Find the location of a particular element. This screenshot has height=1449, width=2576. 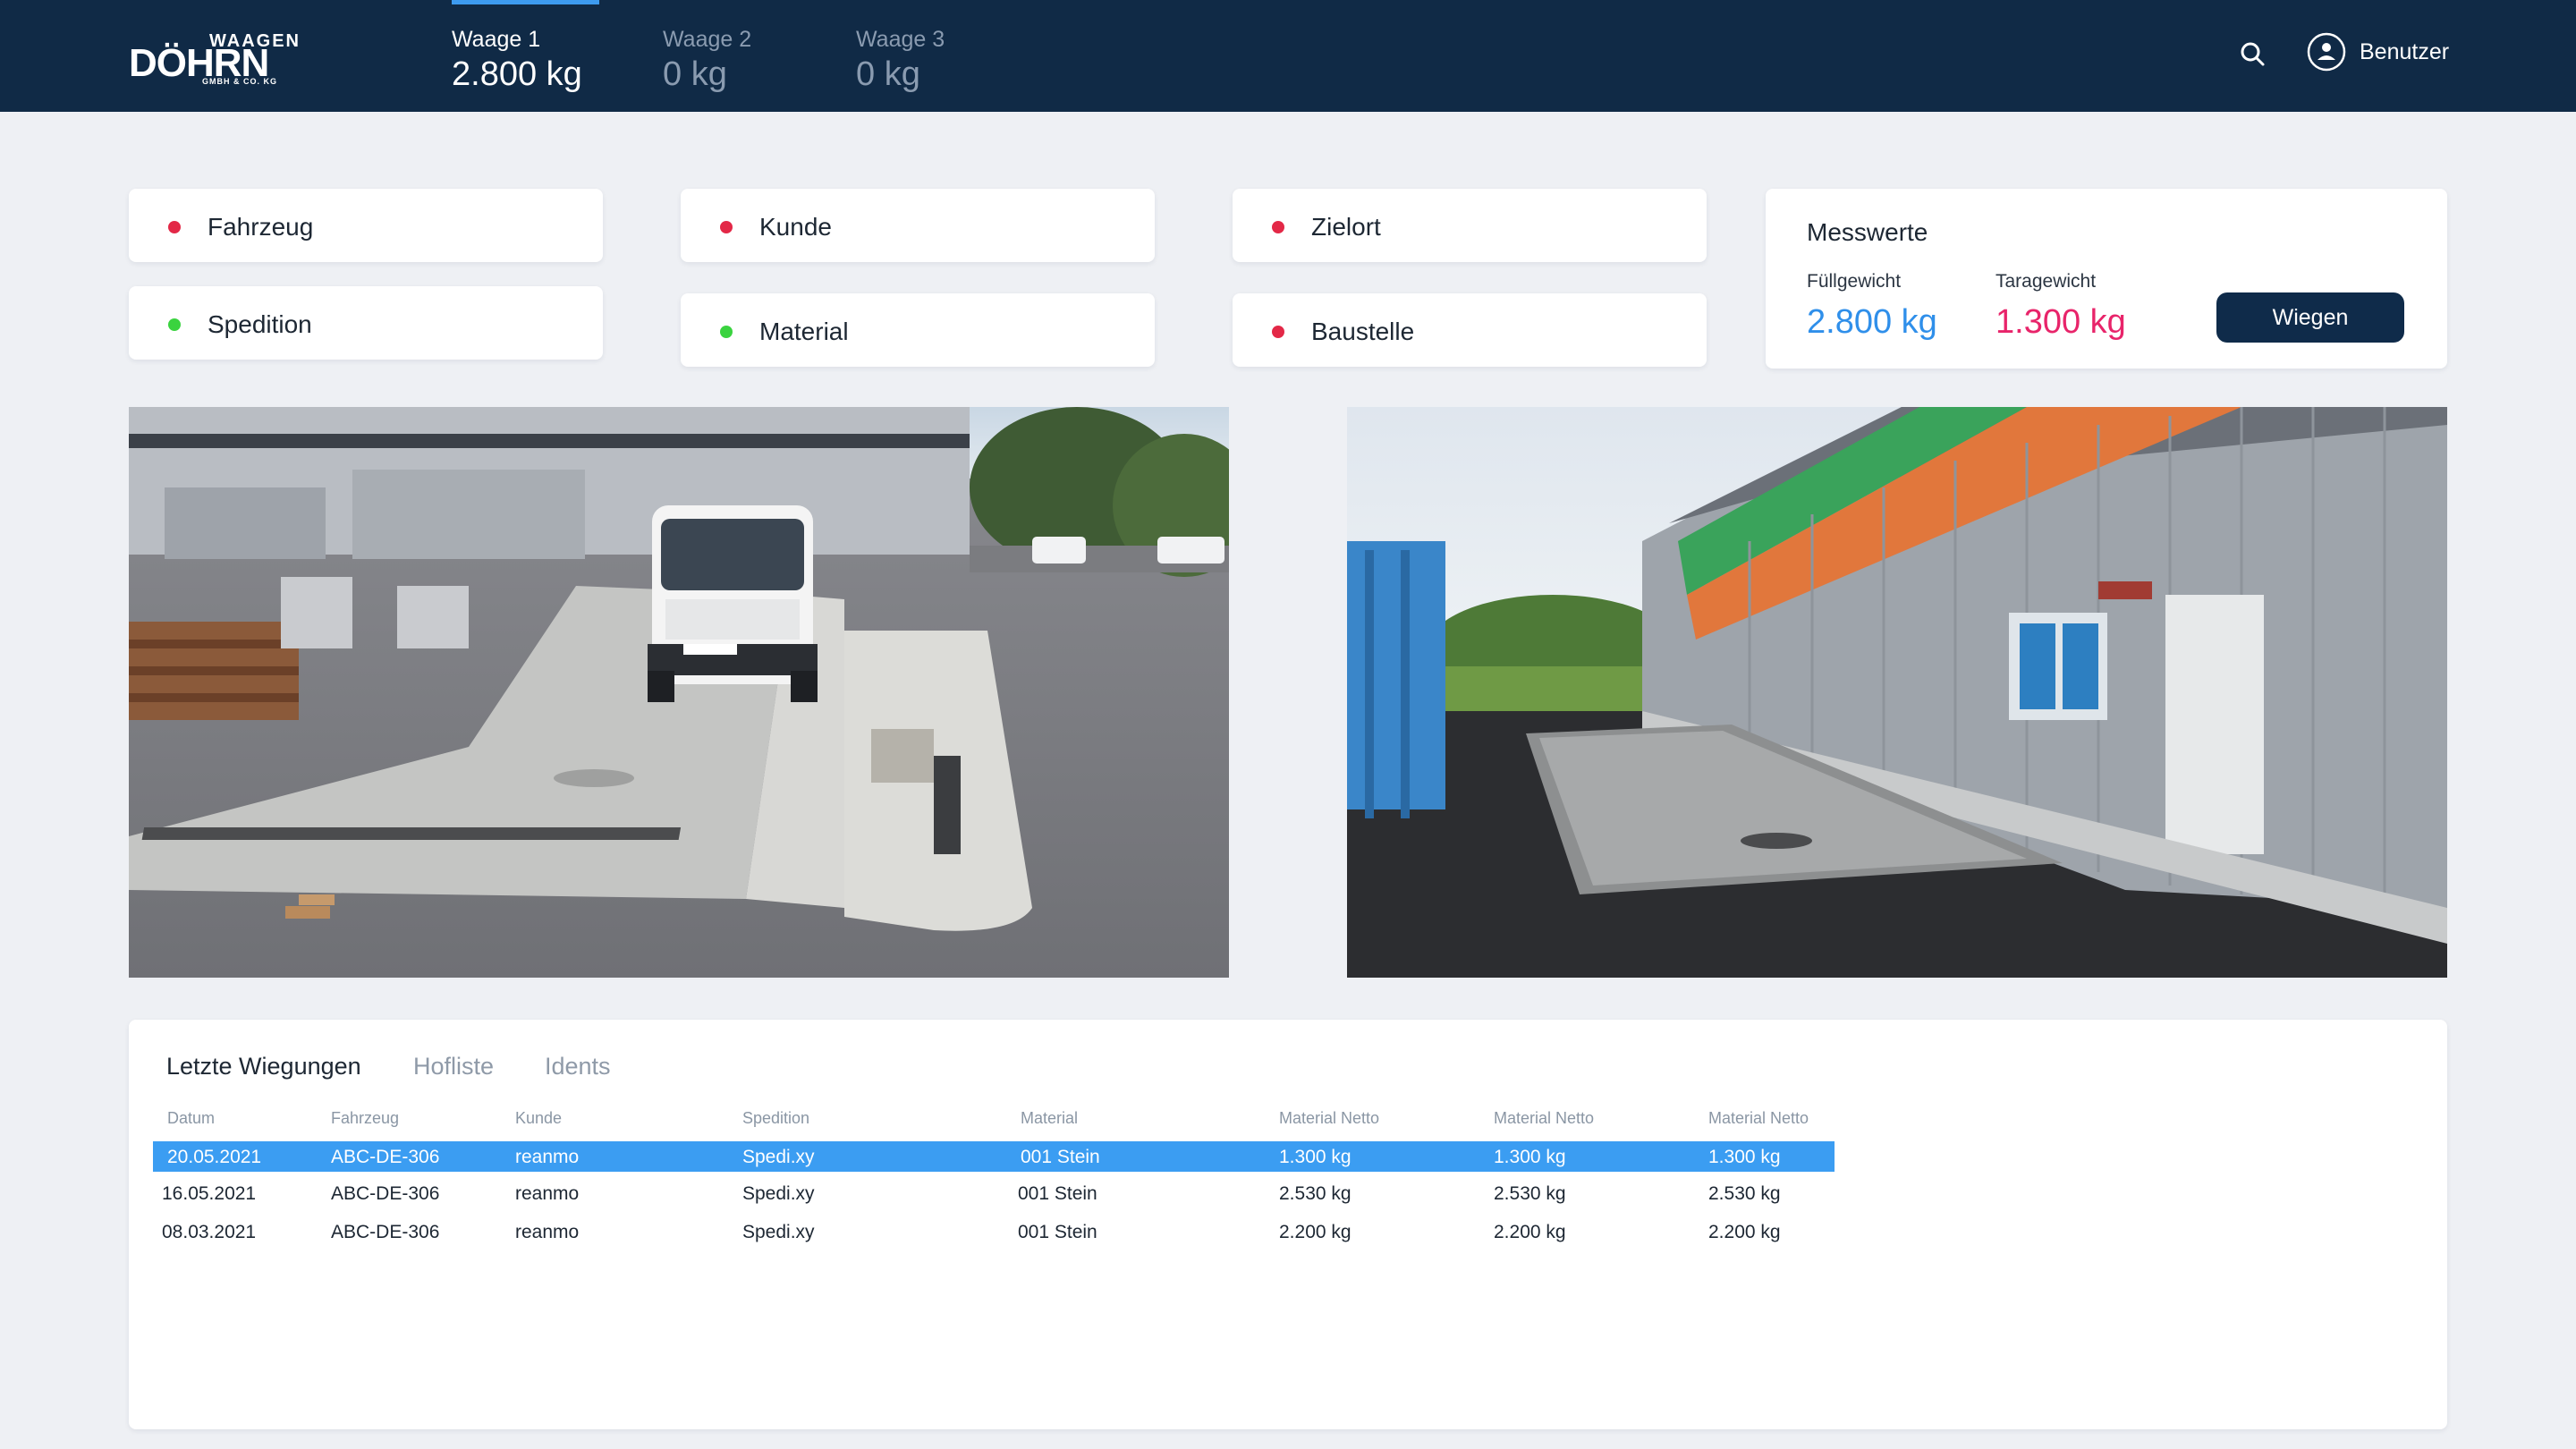

column-header: Kunde is located at coordinates (539, 1118).